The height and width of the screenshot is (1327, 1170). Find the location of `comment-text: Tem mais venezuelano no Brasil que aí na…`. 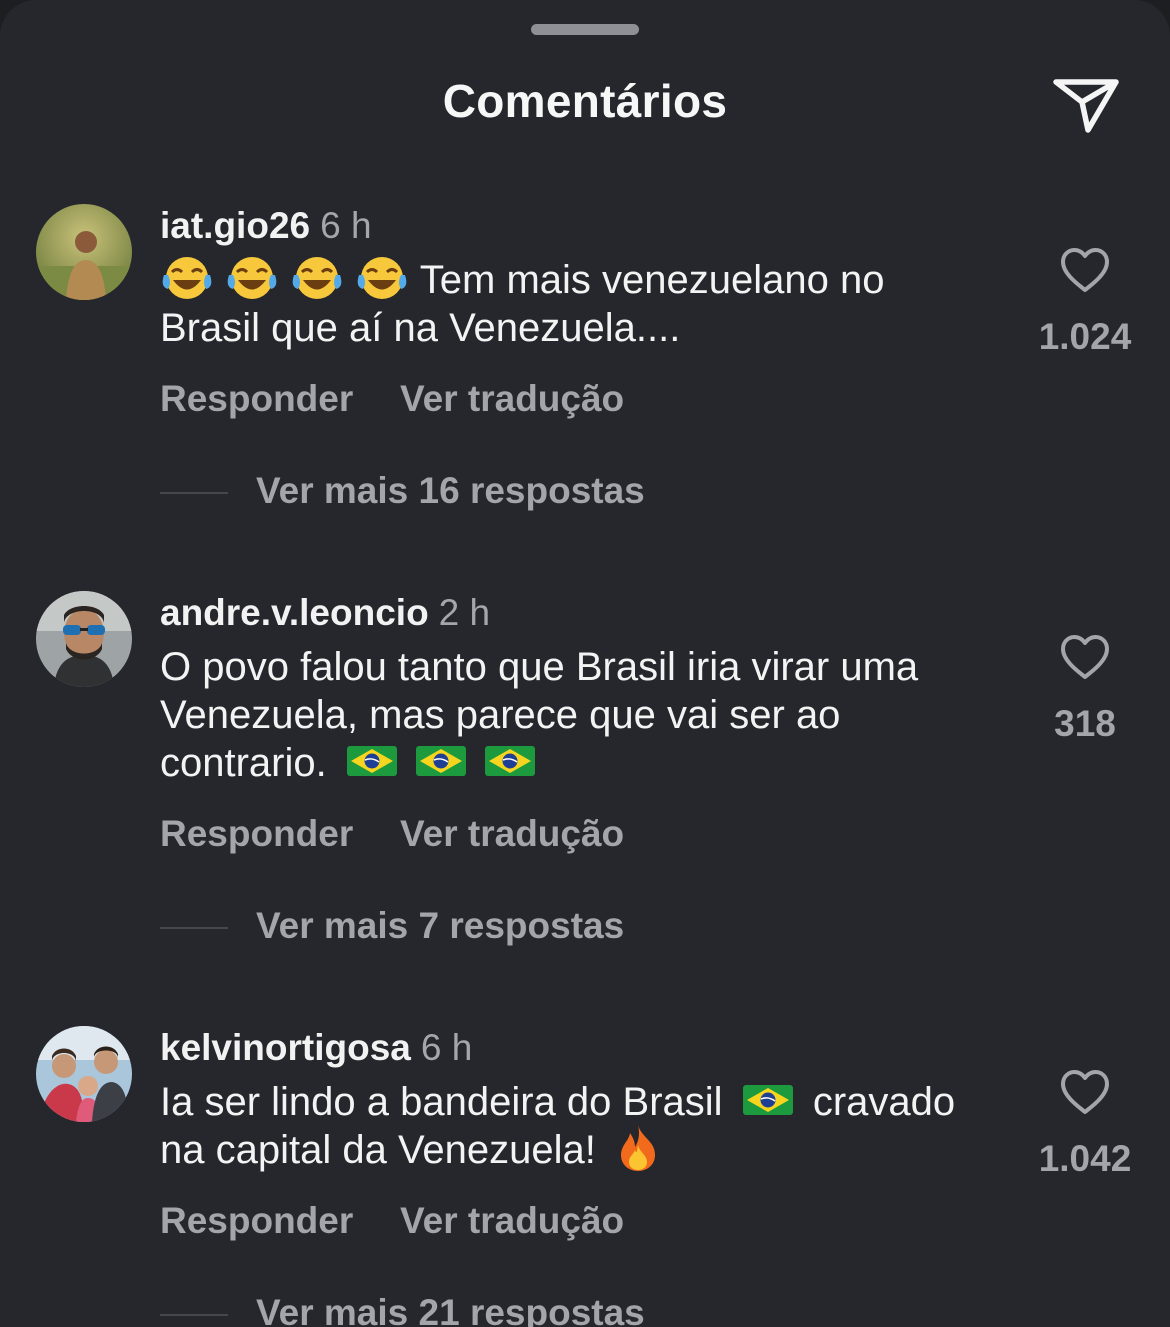

comment-text: Tem mais venezuelano no Brasil que aí na… is located at coordinates (590, 304).